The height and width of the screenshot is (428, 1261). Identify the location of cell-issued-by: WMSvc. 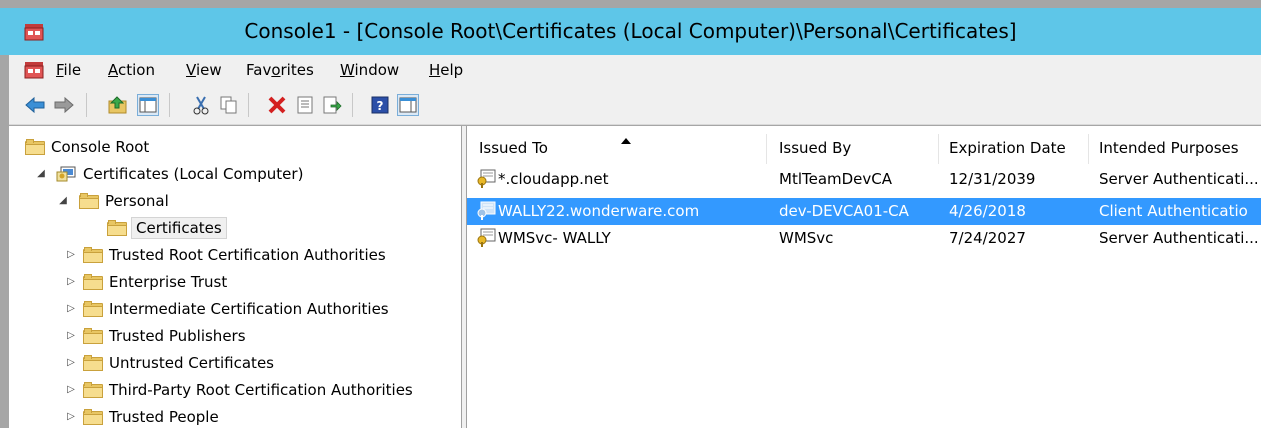
(806, 238).